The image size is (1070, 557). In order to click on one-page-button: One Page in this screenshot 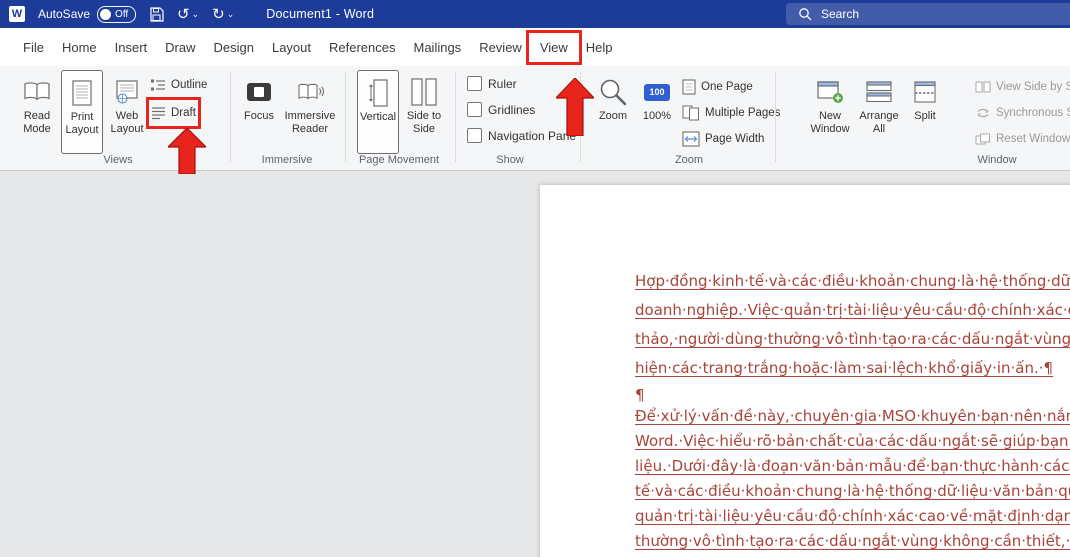, I will do `click(717, 87)`.